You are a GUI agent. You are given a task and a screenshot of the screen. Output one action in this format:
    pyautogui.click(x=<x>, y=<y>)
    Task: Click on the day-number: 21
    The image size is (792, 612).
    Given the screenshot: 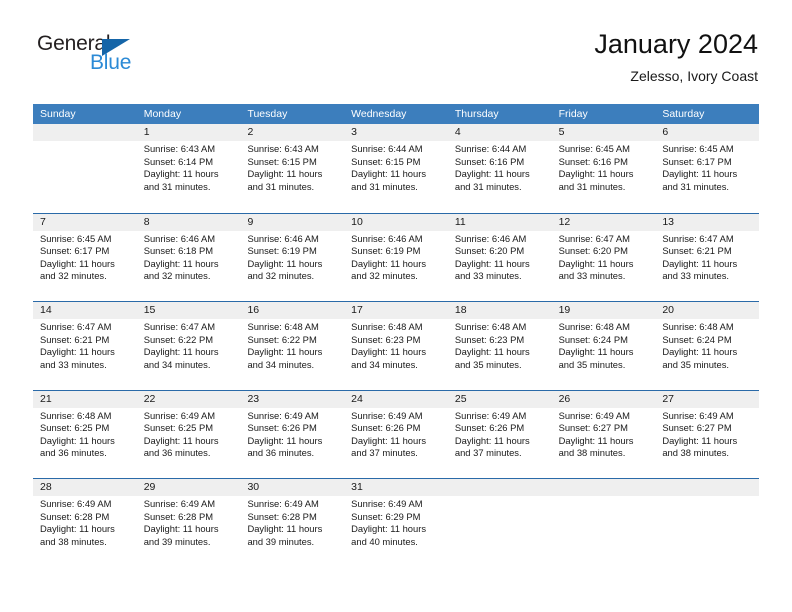 What is the action you would take?
    pyautogui.click(x=85, y=399)
    